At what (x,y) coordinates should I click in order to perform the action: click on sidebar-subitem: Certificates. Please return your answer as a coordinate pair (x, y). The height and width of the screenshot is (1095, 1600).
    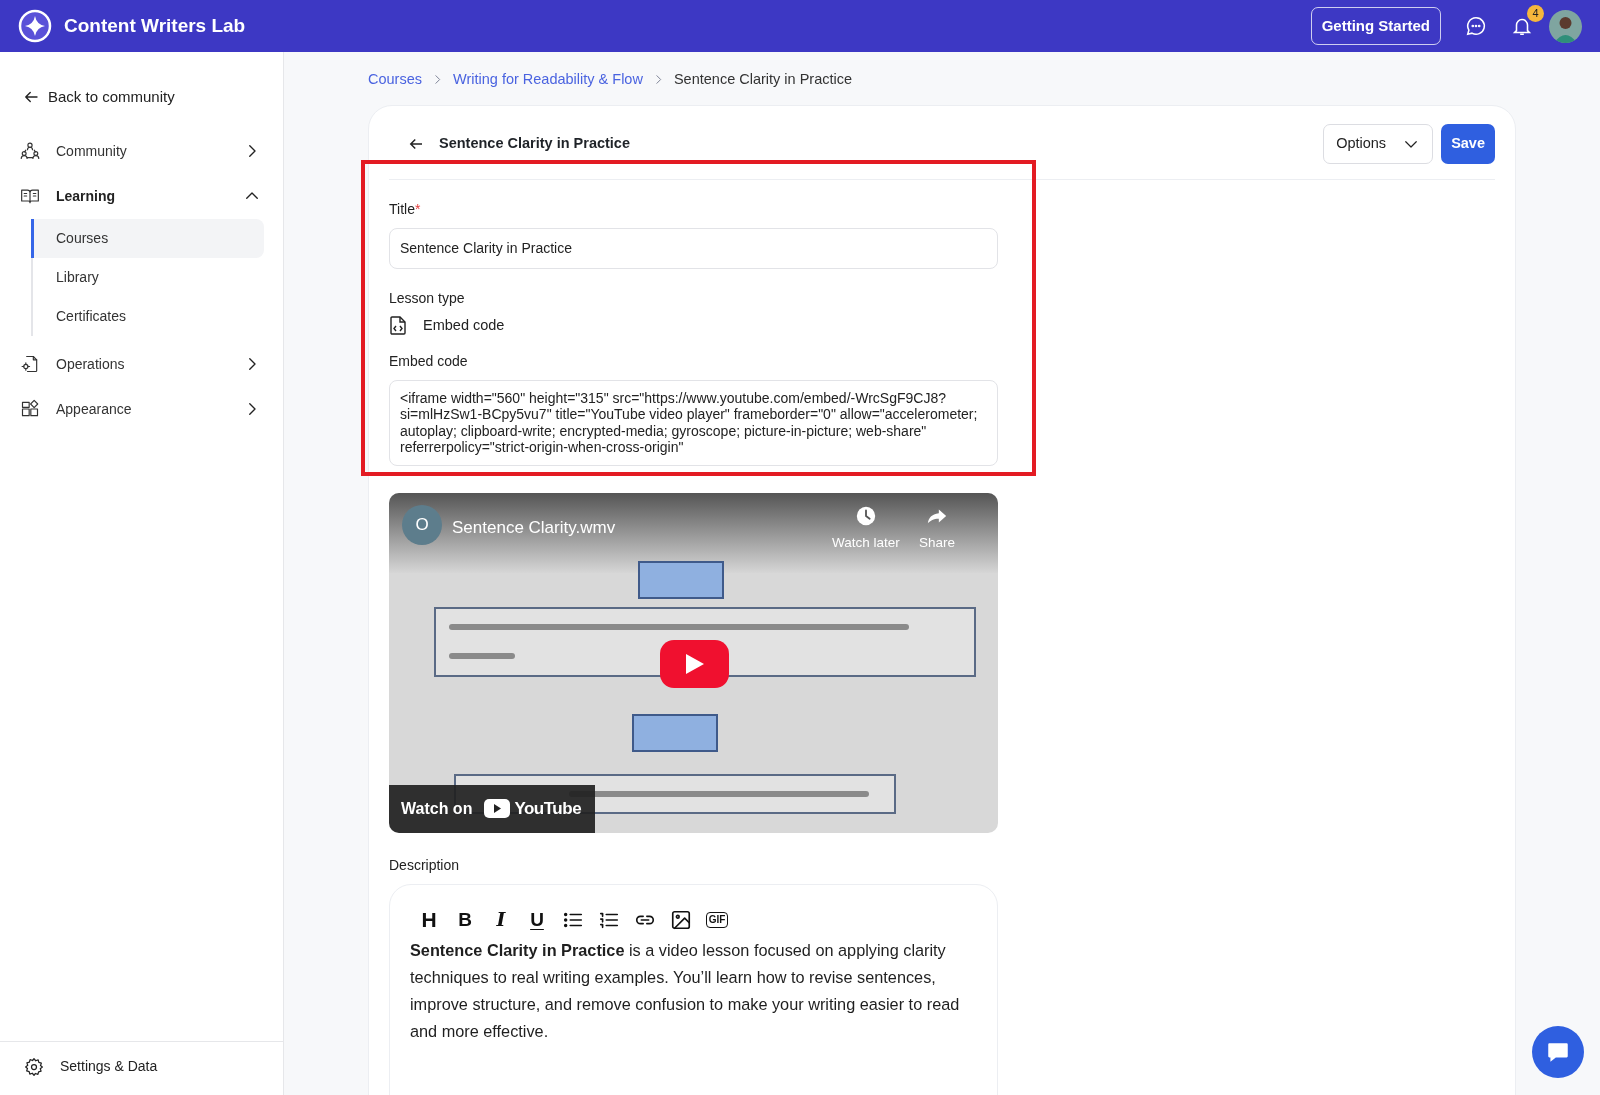
    Looking at the image, I should click on (147, 316).